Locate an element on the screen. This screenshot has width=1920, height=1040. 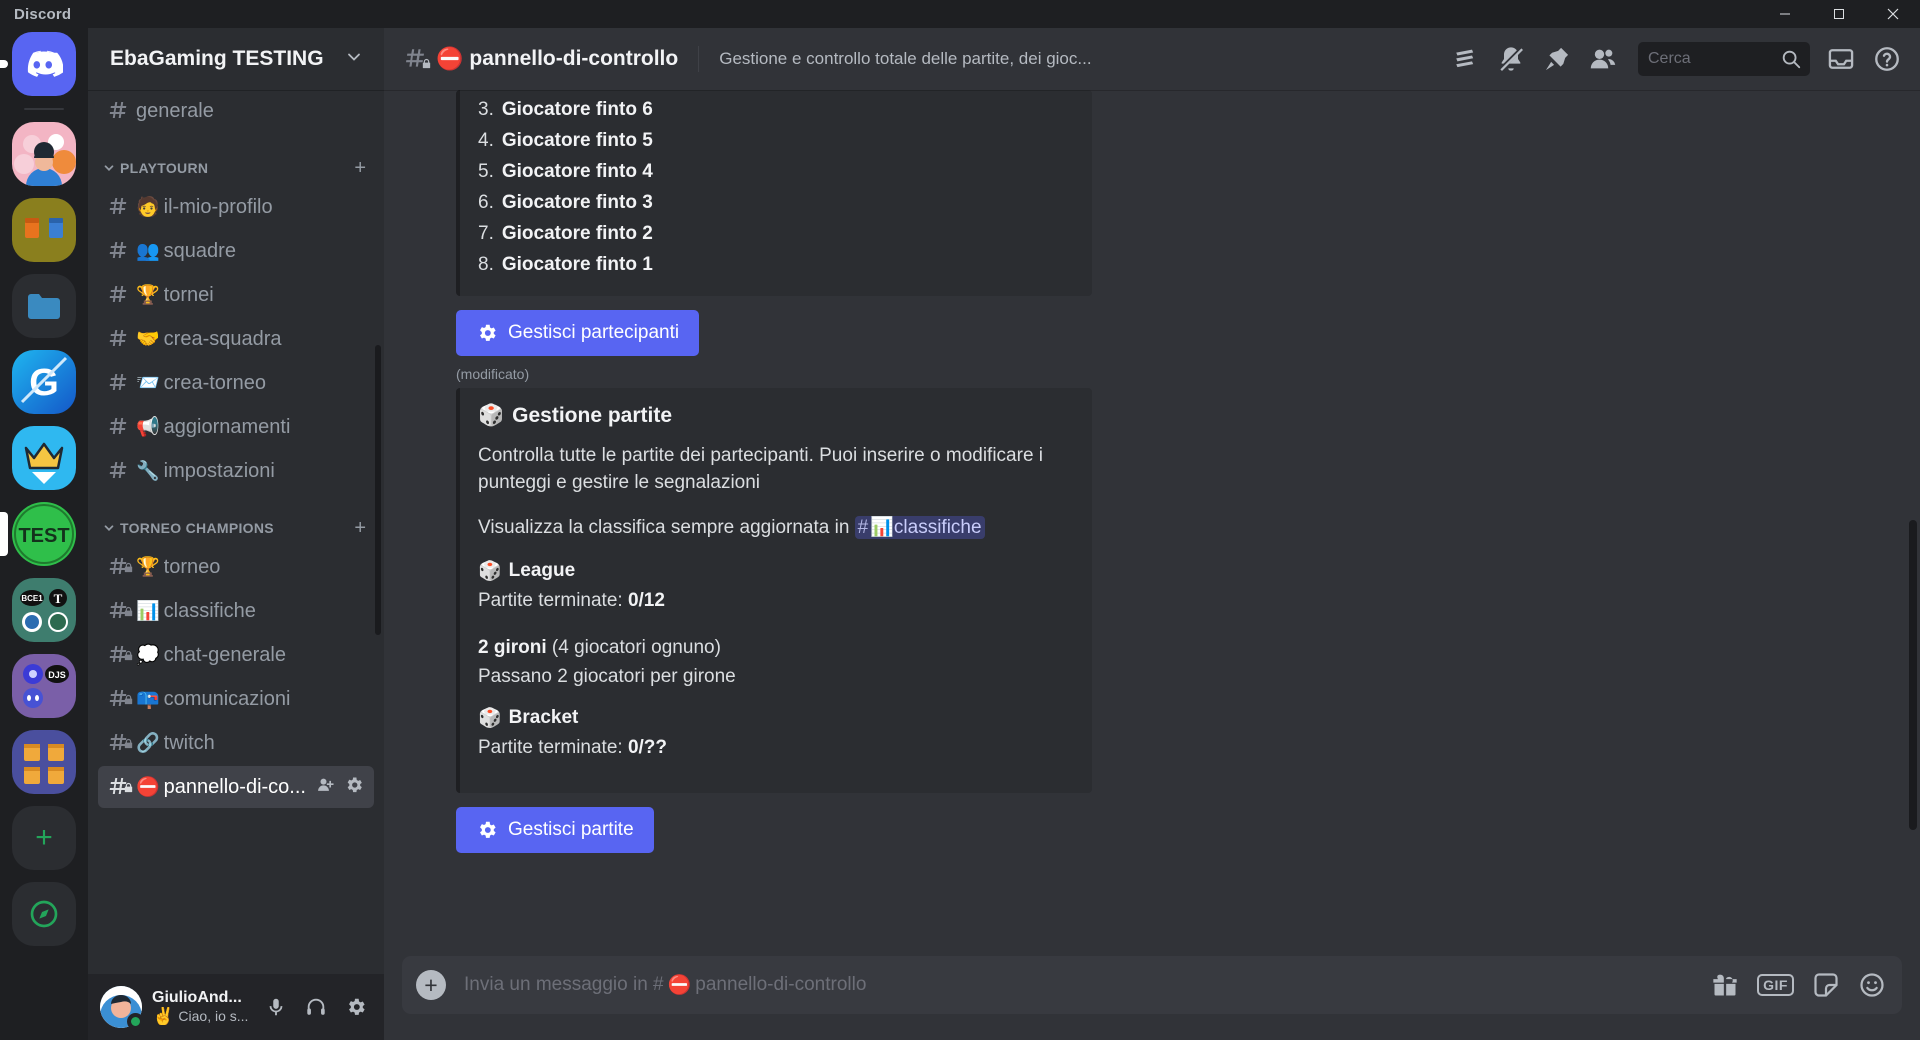
add-server-button: + is located at coordinates (44, 838).